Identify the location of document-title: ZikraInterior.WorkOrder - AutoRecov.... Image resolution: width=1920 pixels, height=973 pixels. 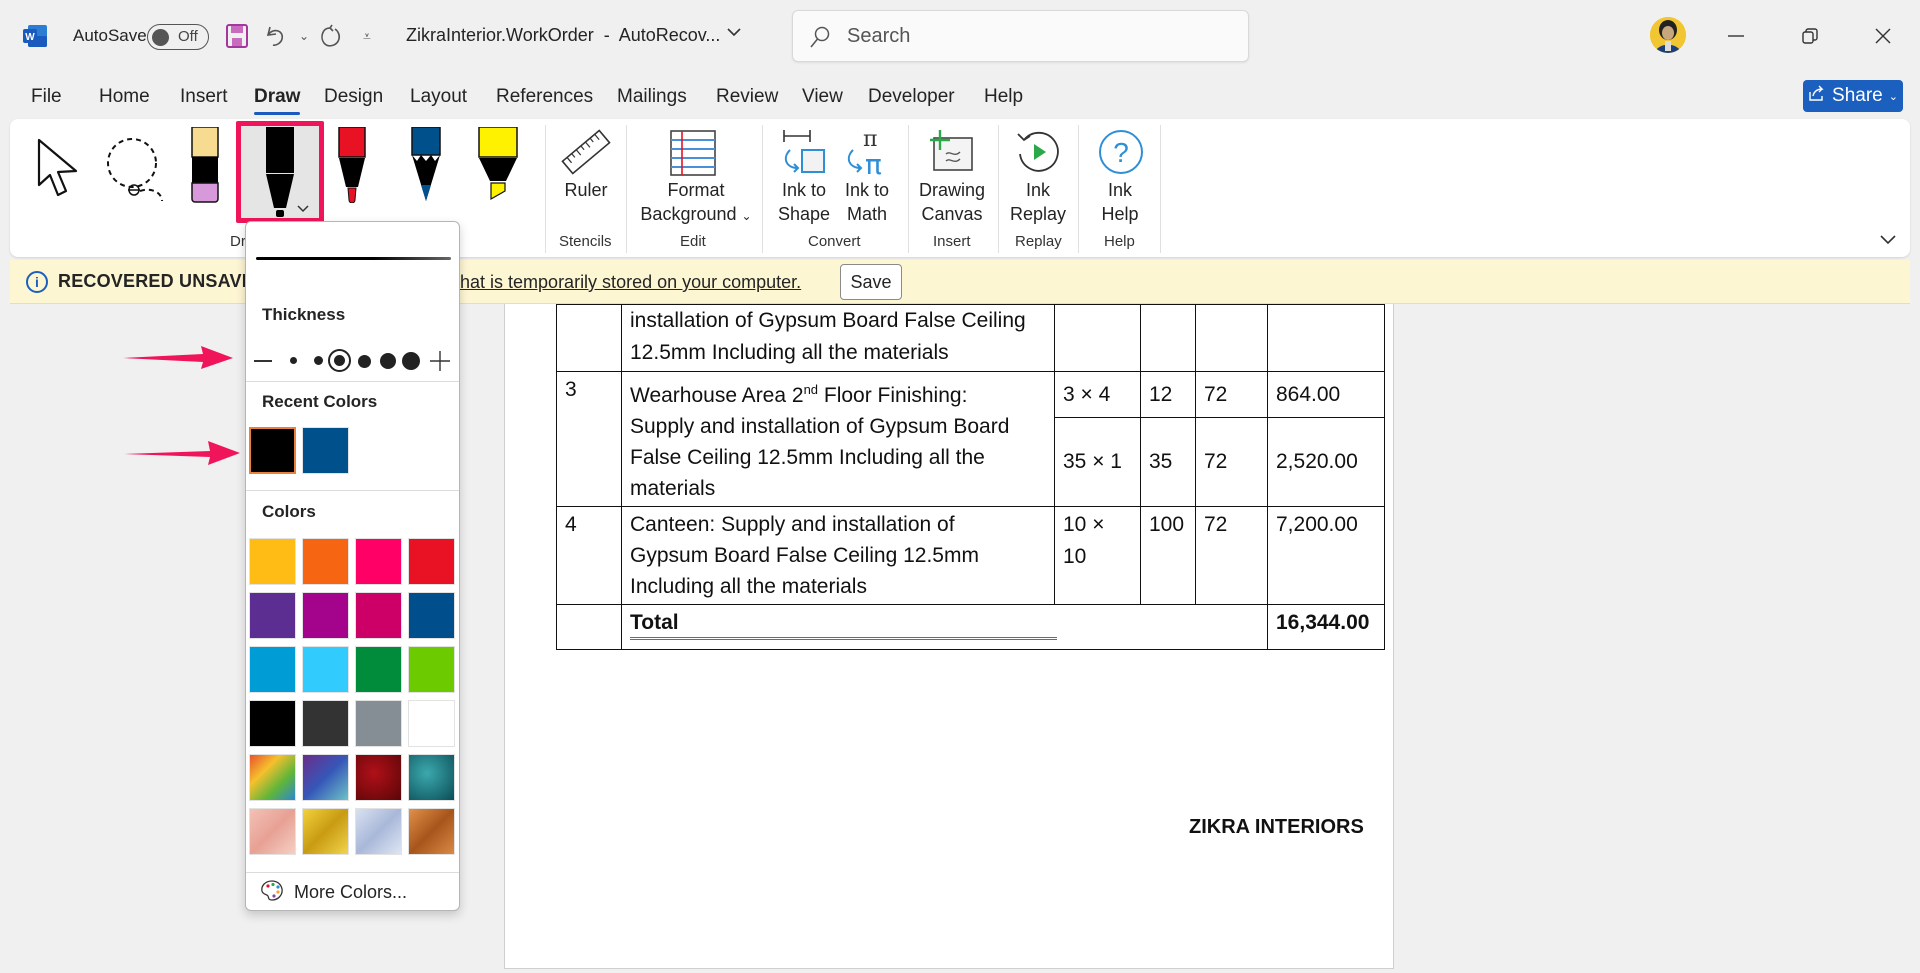
(563, 35).